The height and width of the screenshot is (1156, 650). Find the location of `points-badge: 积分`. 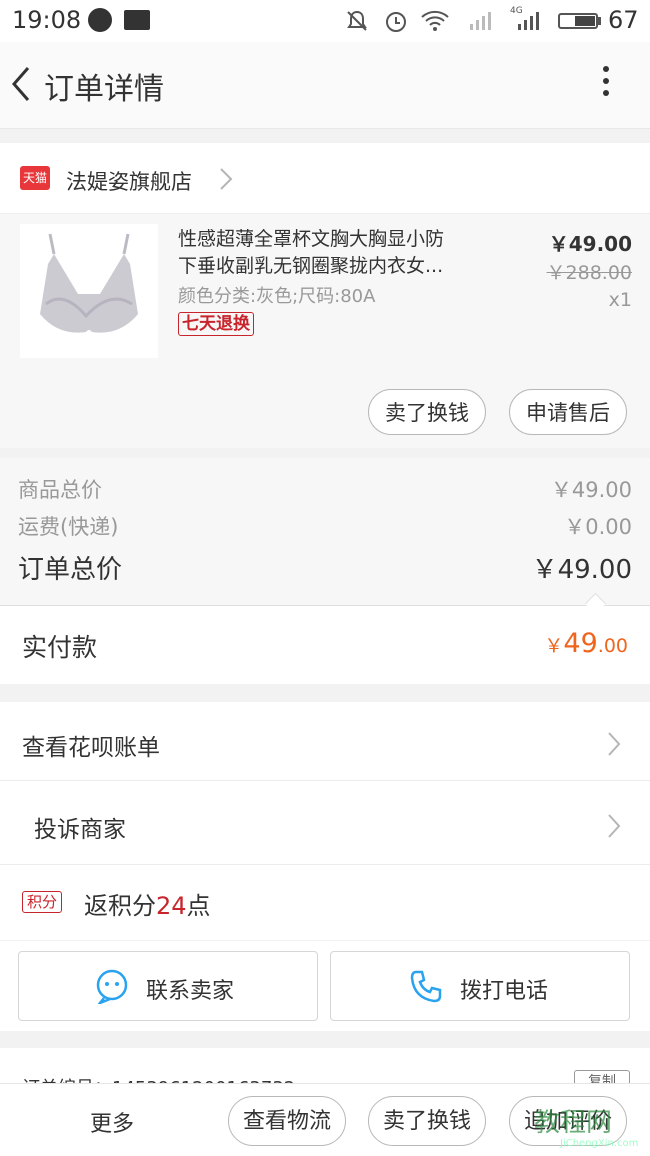

points-badge: 积分 is located at coordinates (42, 902).